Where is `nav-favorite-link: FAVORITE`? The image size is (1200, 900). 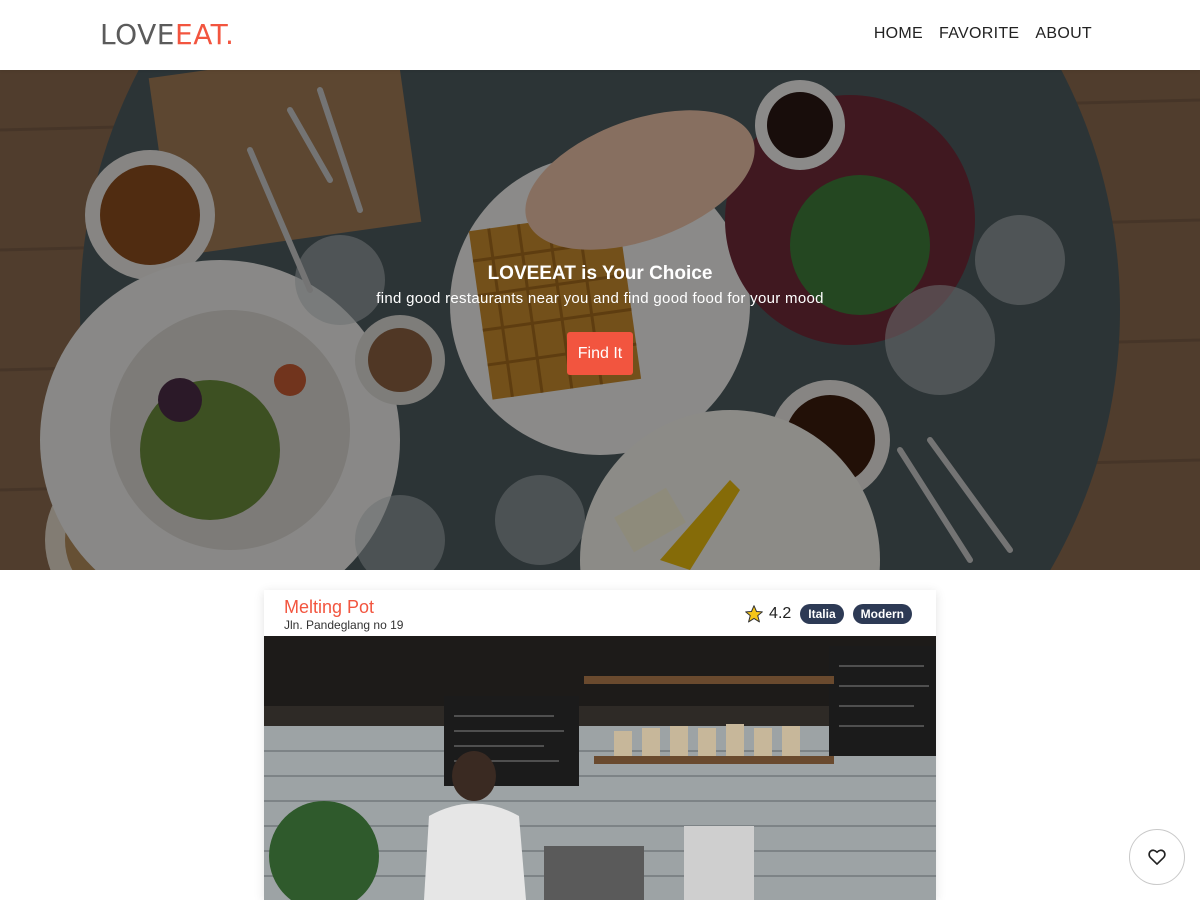 nav-favorite-link: FAVORITE is located at coordinates (979, 34).